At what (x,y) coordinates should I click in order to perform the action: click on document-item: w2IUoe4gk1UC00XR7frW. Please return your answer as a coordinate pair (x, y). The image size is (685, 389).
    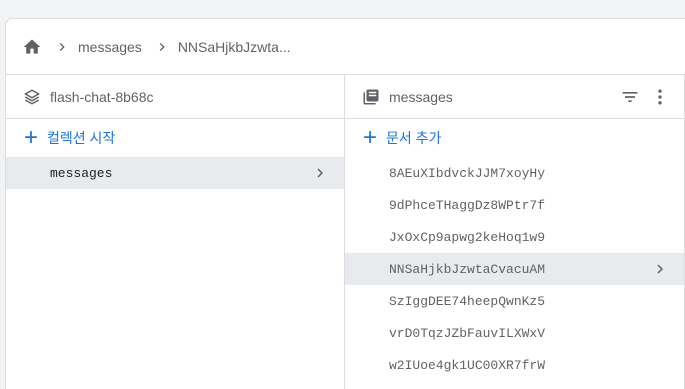
    Looking at the image, I should click on (514, 365).